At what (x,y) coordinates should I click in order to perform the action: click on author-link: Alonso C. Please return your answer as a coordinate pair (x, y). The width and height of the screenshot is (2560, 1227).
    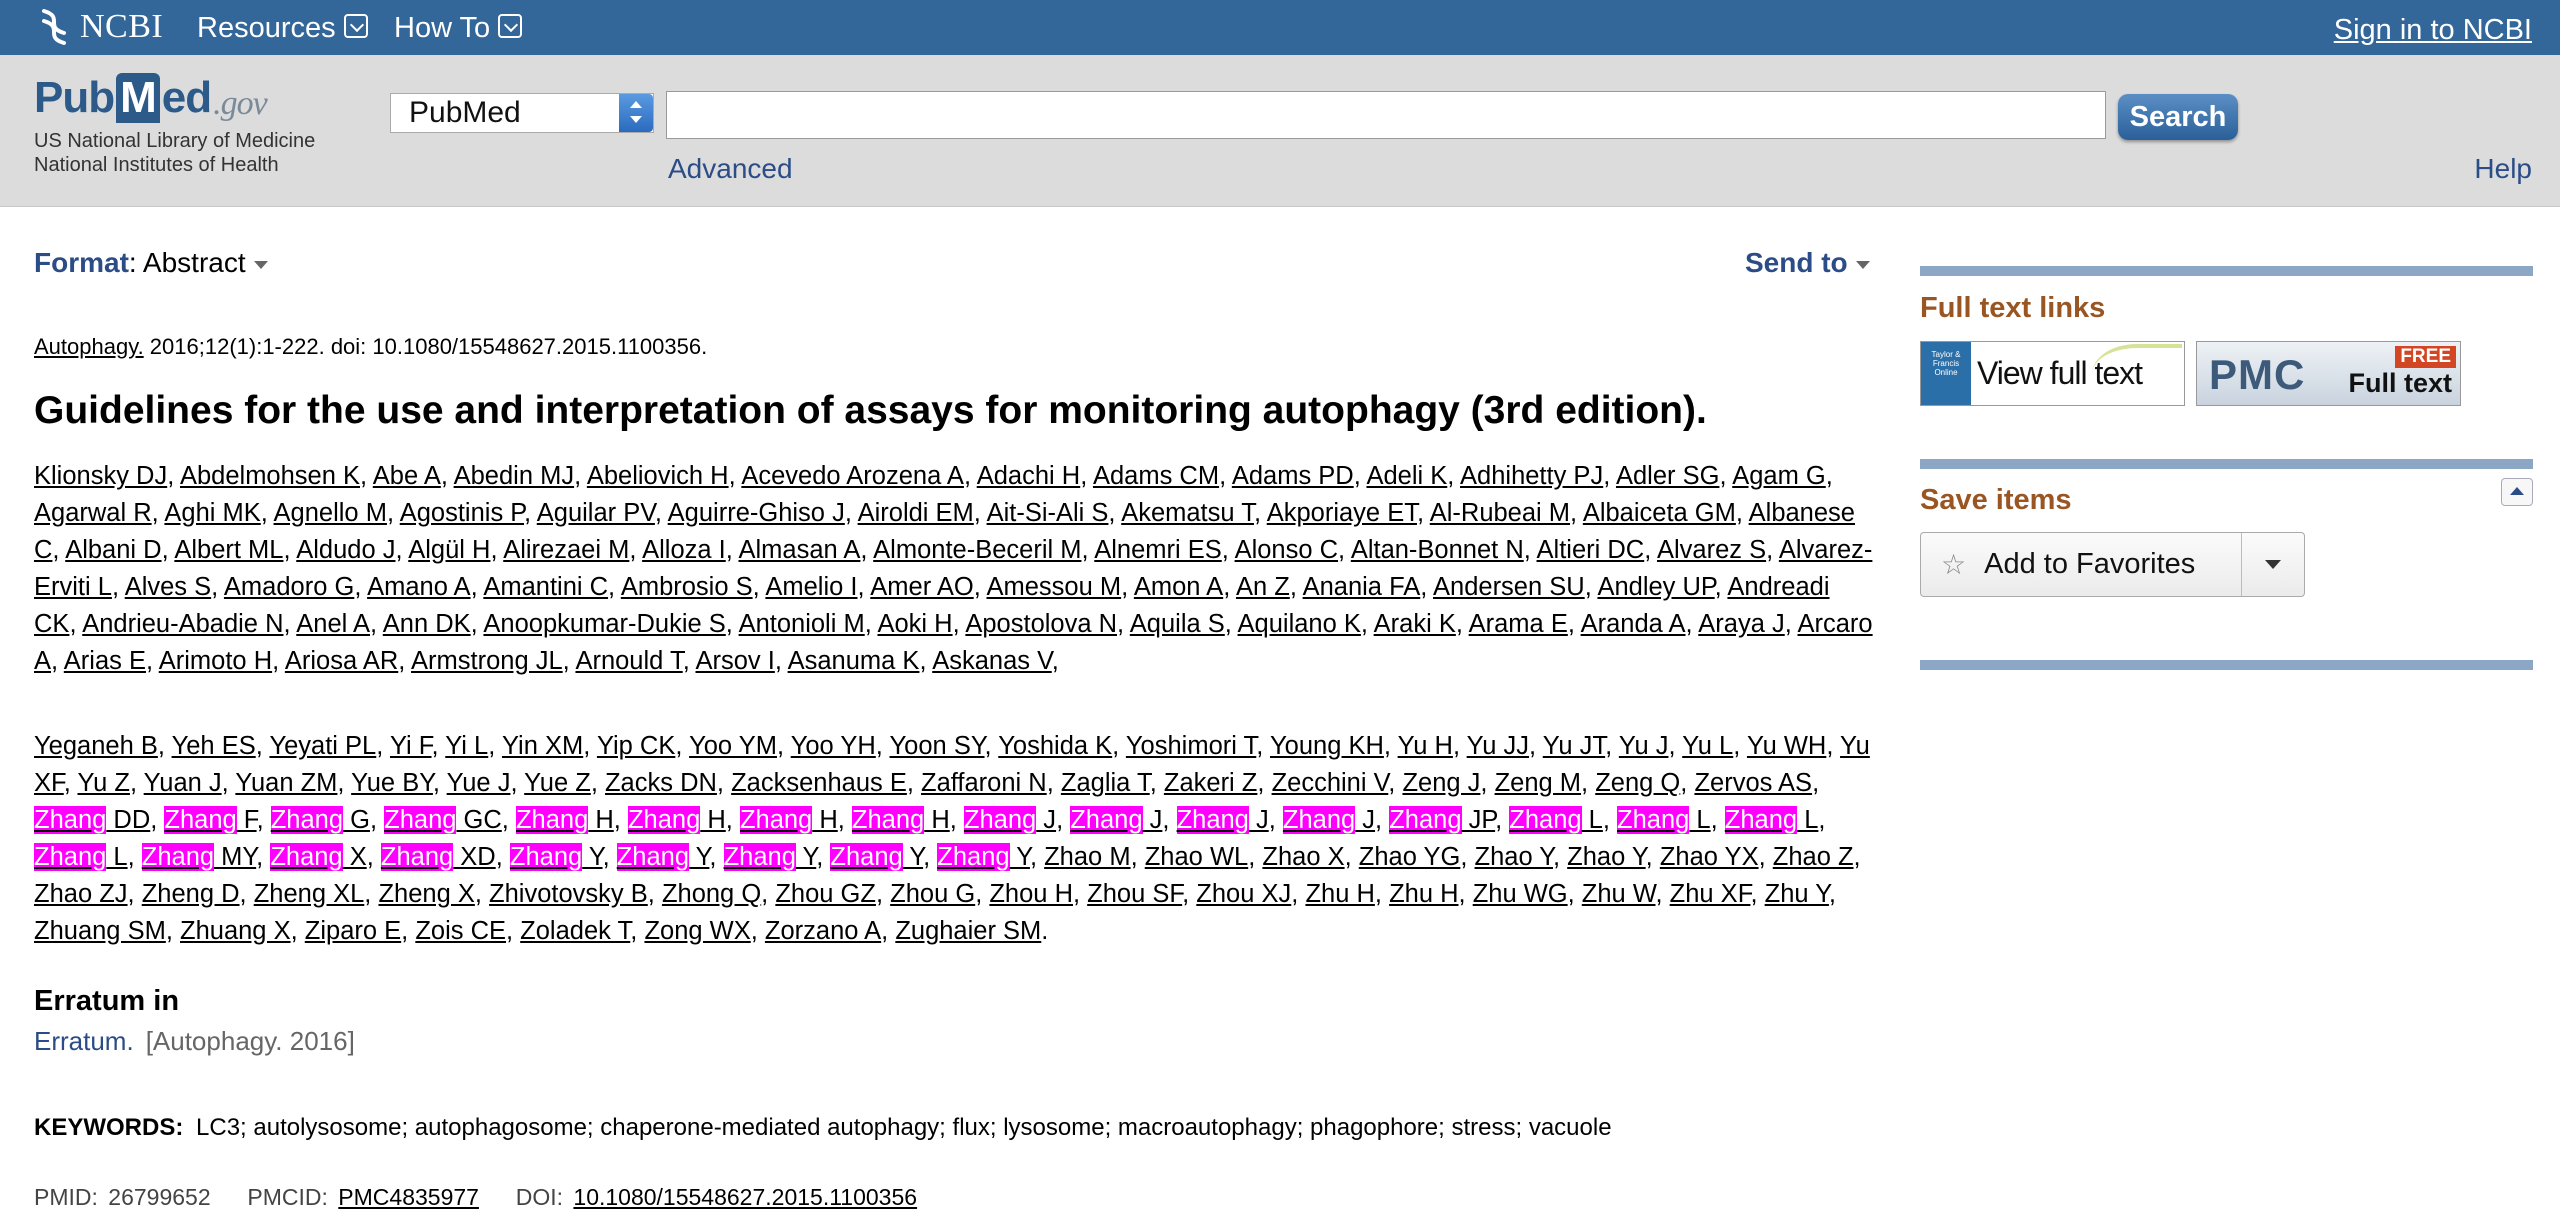
    Looking at the image, I should click on (1286, 550).